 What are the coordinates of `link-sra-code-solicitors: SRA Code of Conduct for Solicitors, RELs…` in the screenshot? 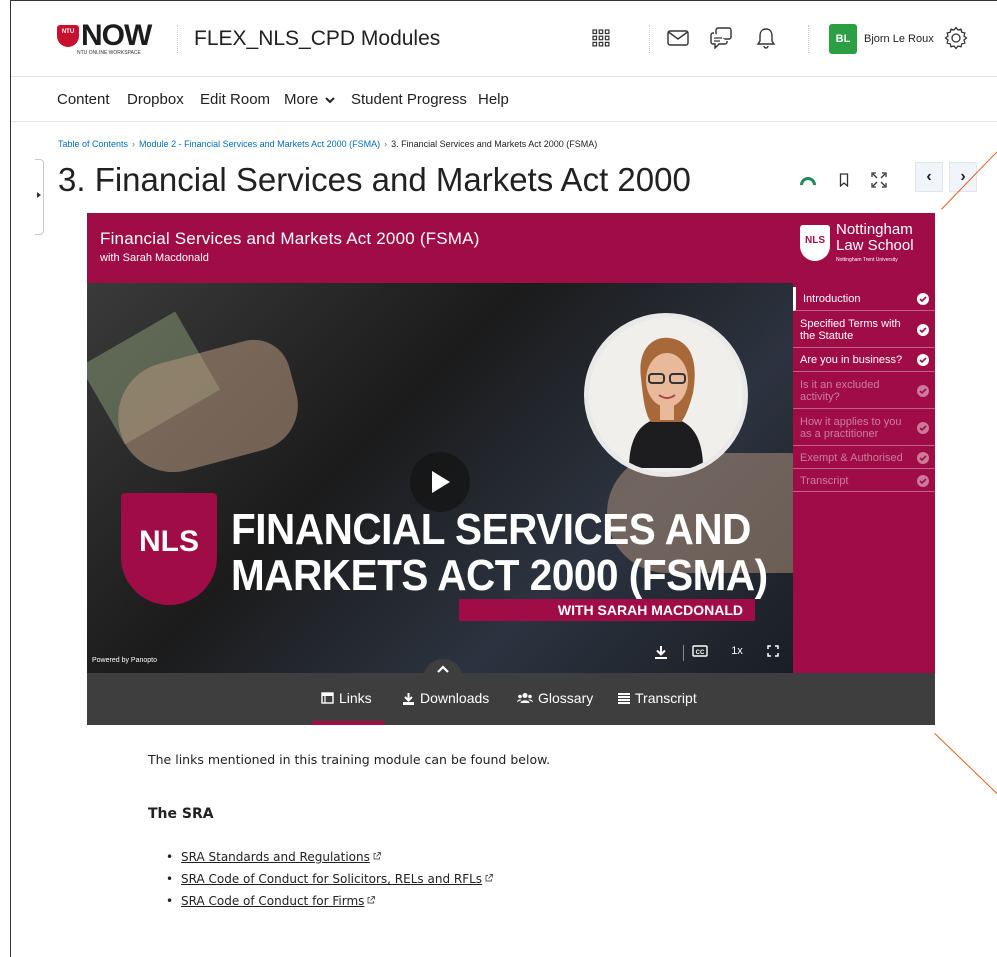 It's located at (331, 879).